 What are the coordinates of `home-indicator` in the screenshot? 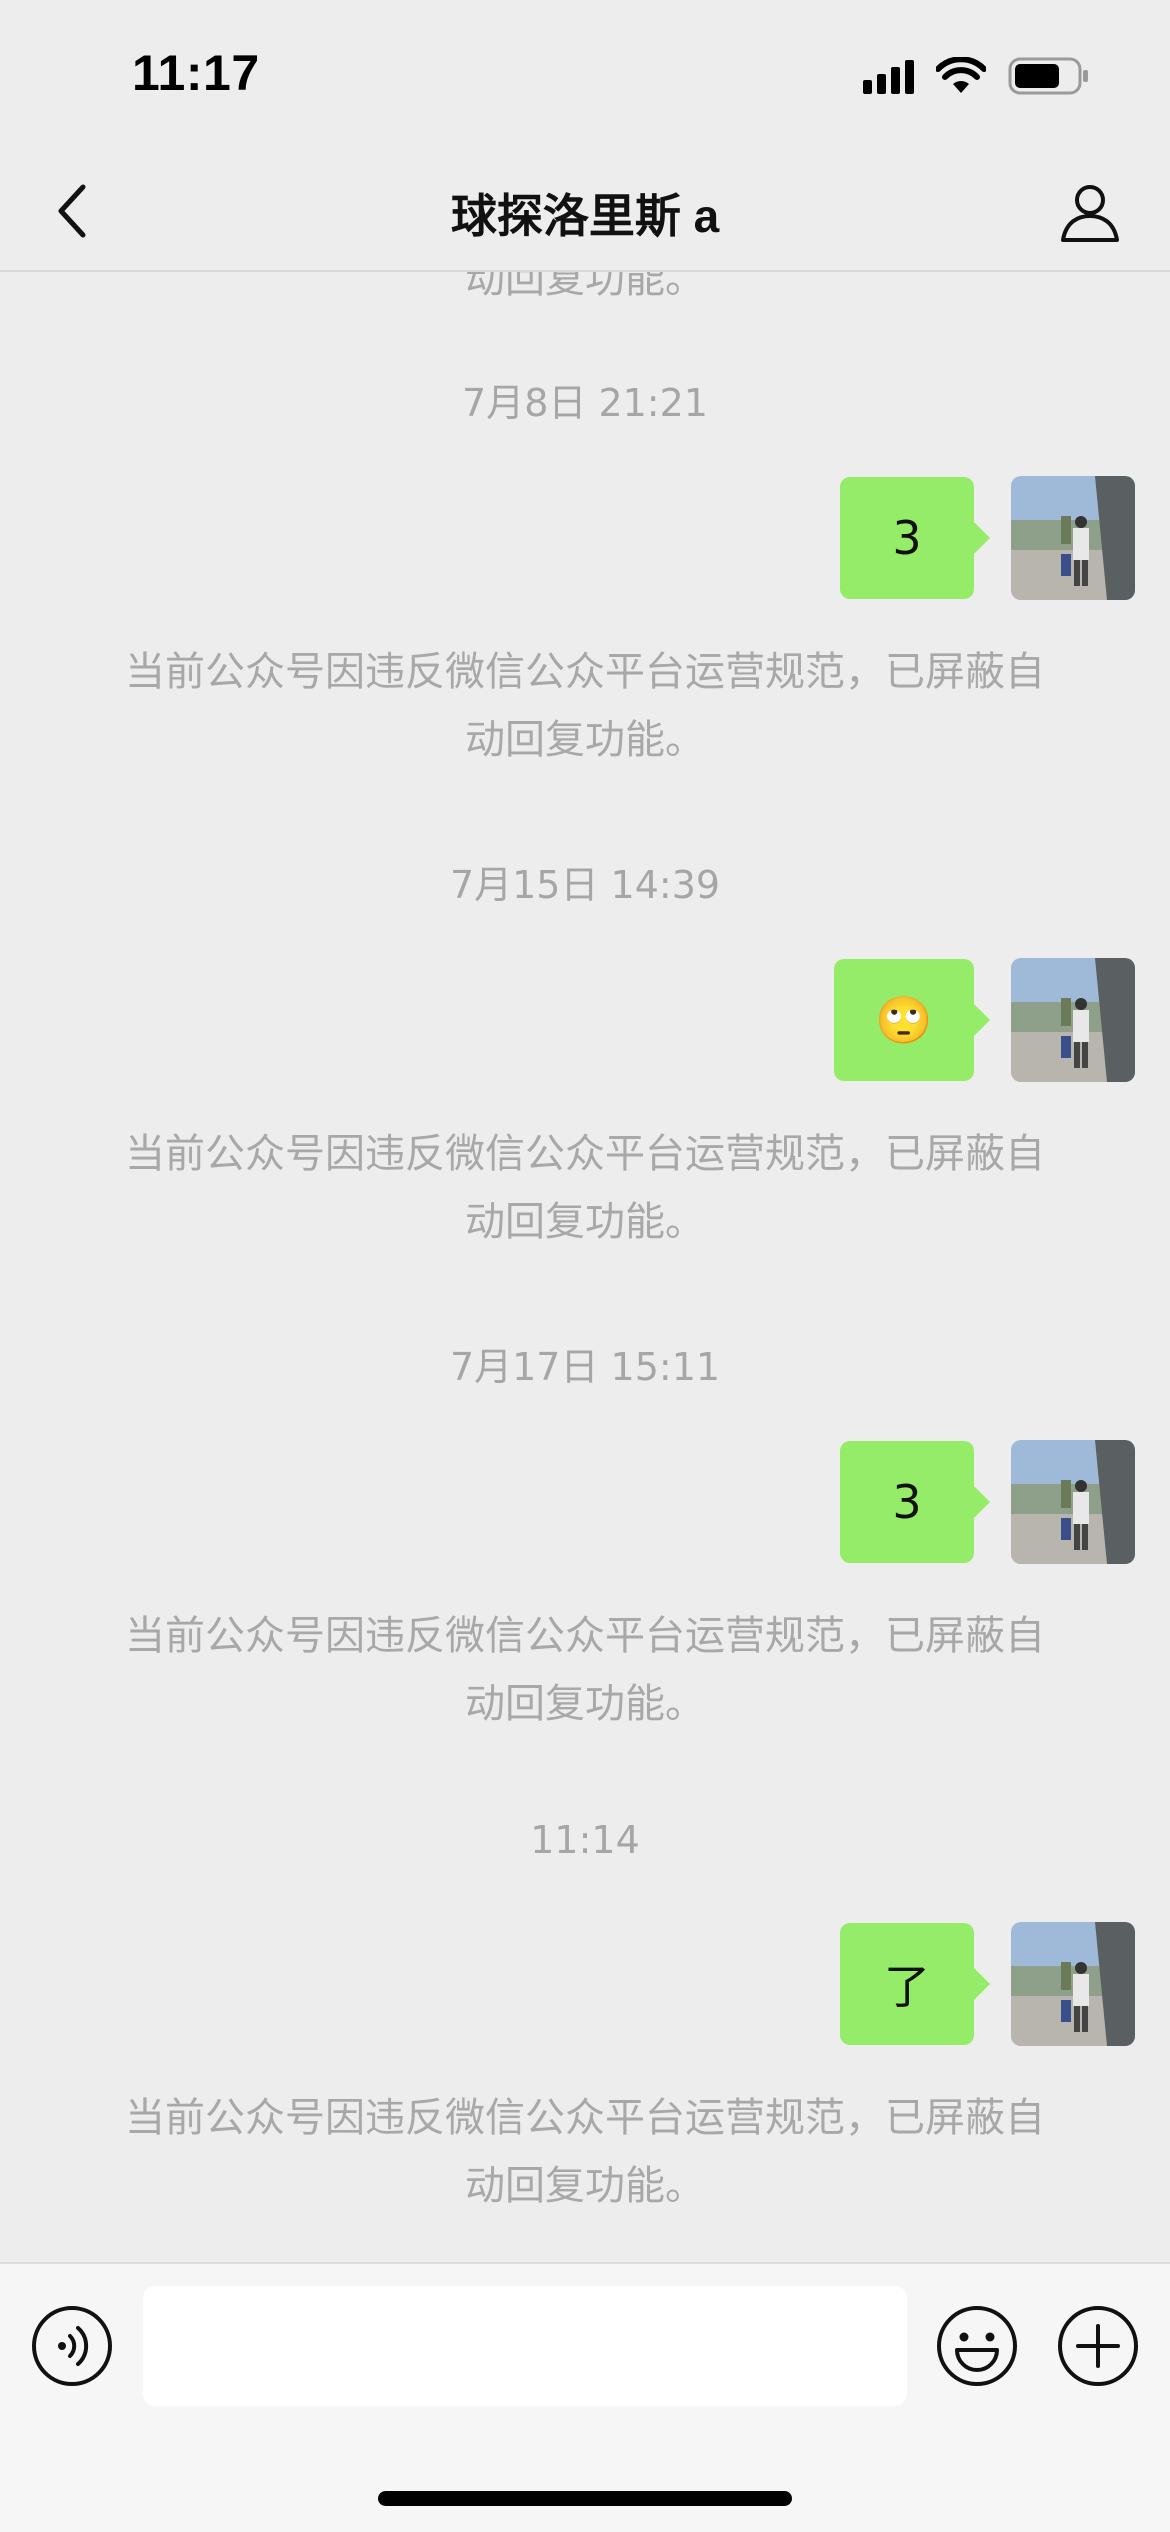 It's located at (585, 2498).